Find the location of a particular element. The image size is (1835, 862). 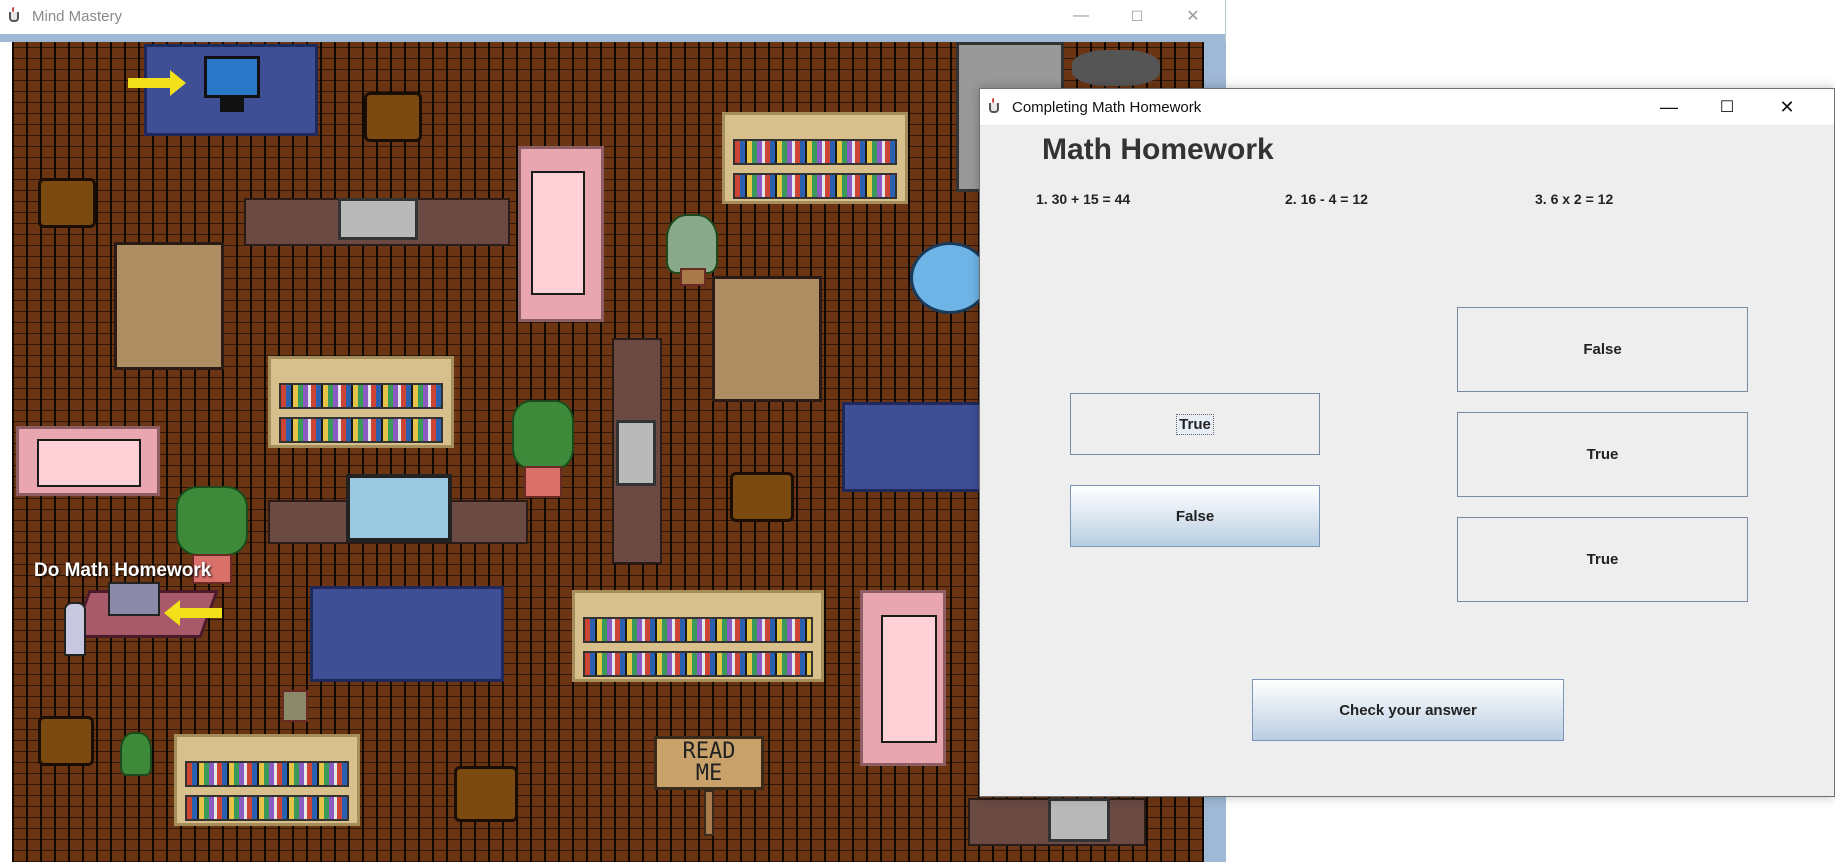

tv-icon is located at coordinates (399, 508).